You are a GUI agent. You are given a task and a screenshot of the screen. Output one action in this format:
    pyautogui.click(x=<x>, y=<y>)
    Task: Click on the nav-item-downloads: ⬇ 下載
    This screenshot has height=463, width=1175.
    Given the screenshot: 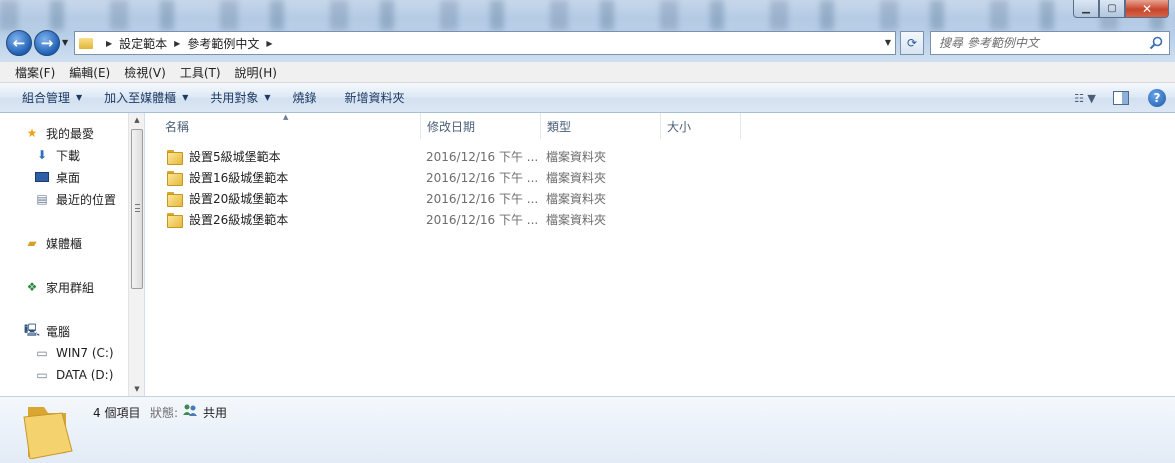 What is the action you would take?
    pyautogui.click(x=57, y=155)
    